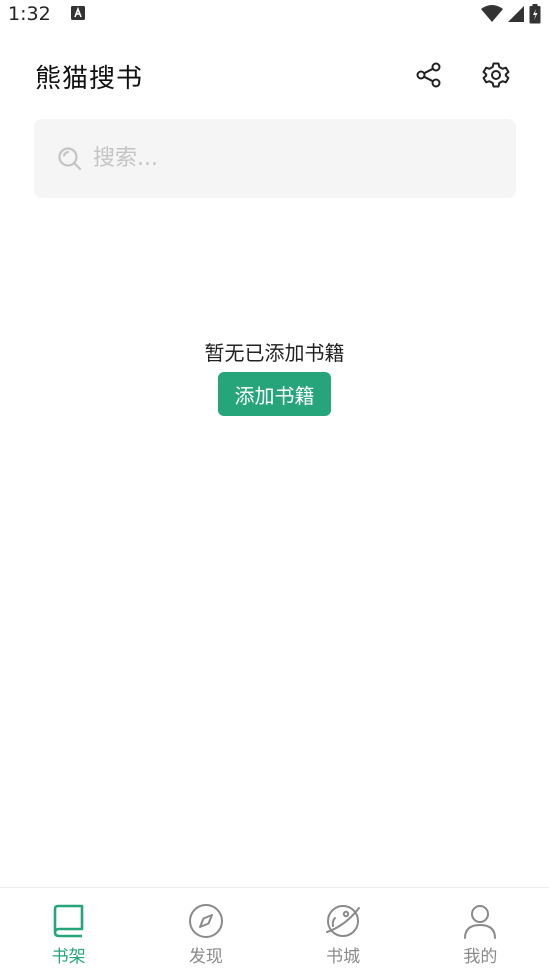 This screenshot has width=549, height=971. Describe the element at coordinates (480, 922) in the screenshot. I see `person-icon` at that location.